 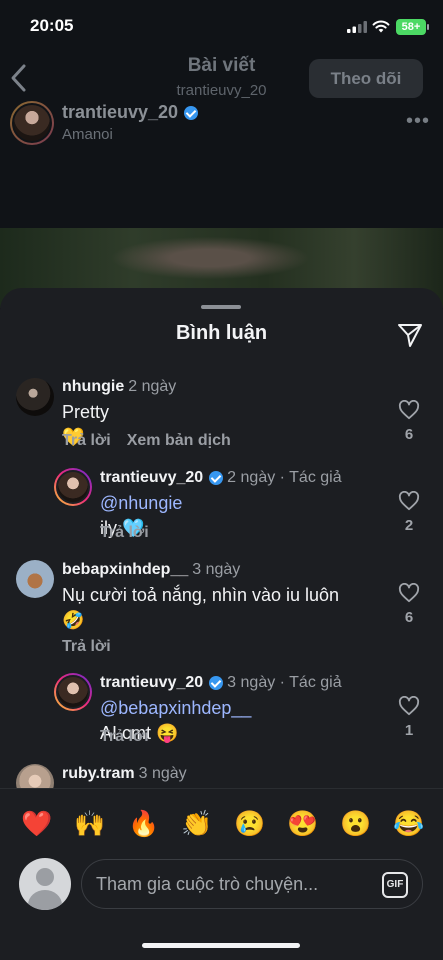 What do you see at coordinates (196, 824) in the screenshot?
I see `emoji-clapping: 👏` at bounding box center [196, 824].